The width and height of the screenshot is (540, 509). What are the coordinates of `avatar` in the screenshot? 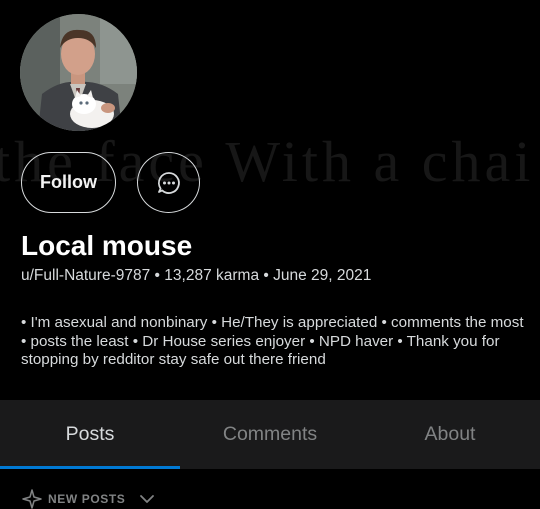 It's located at (78, 72).